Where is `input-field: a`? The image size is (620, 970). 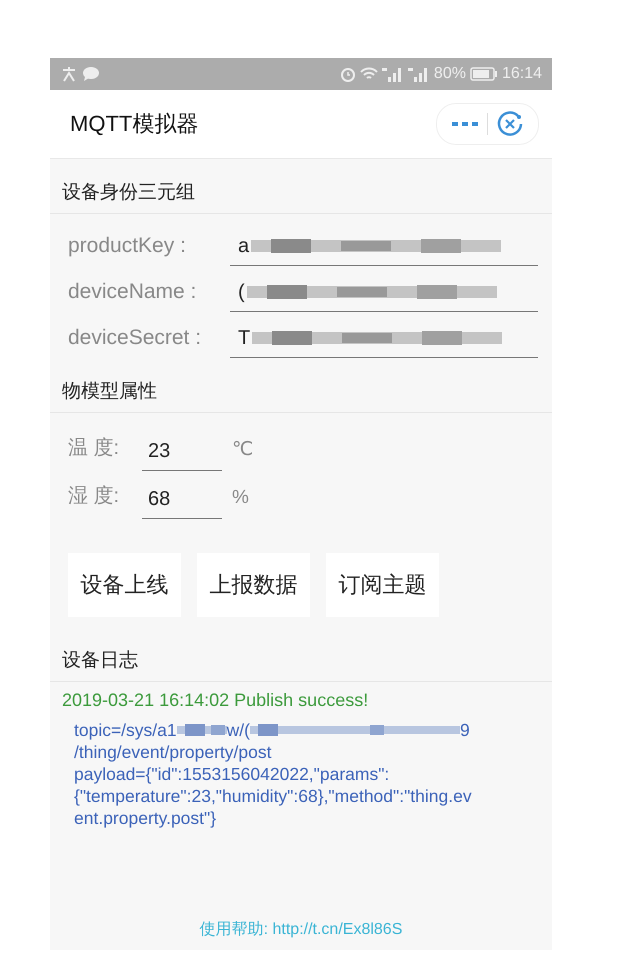
input-field: a is located at coordinates (384, 246).